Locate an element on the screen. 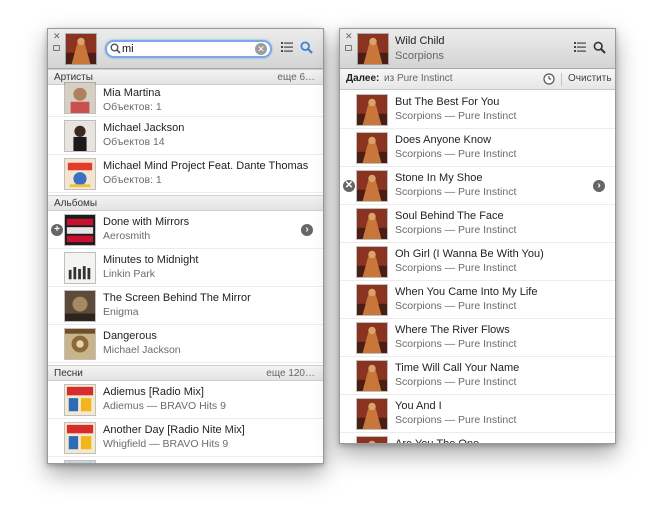  album-title: Done with Mirrors is located at coordinates (146, 222).